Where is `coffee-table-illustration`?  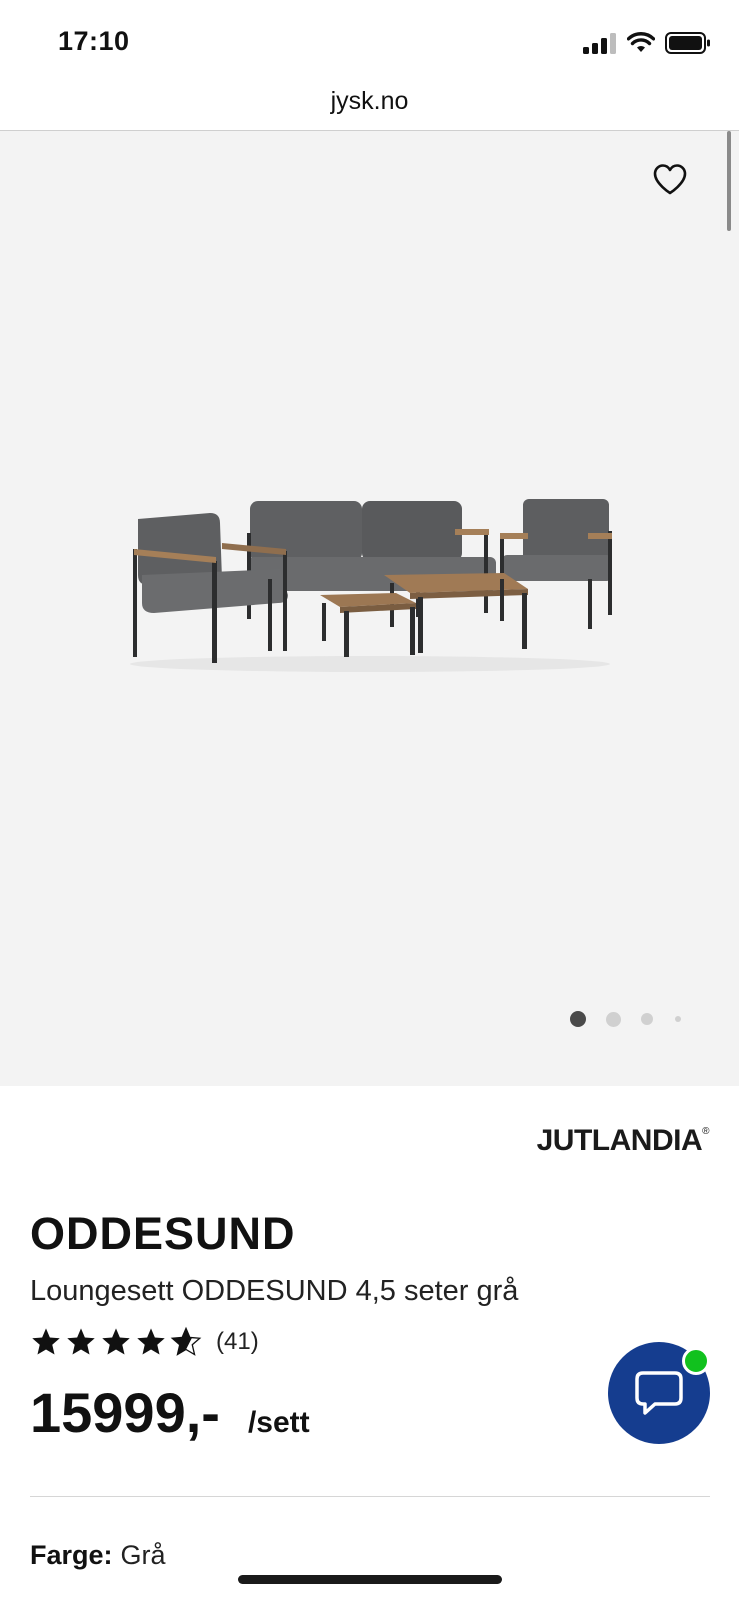
coffee-table-illustration is located at coordinates (456, 613).